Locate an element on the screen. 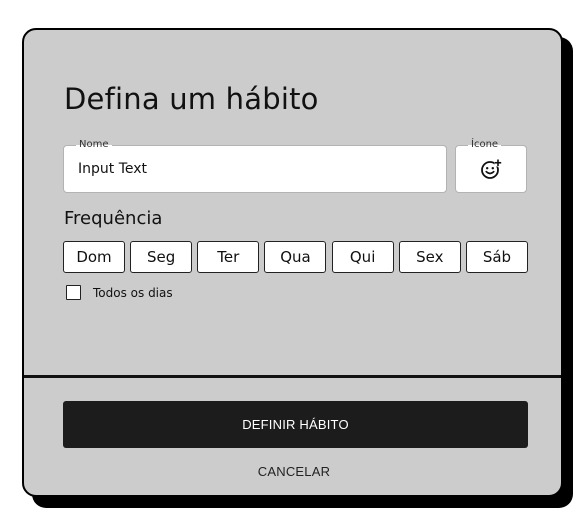 The height and width of the screenshot is (528, 588). define-habit-button: DEFINIR HÁBITO is located at coordinates (295, 424).